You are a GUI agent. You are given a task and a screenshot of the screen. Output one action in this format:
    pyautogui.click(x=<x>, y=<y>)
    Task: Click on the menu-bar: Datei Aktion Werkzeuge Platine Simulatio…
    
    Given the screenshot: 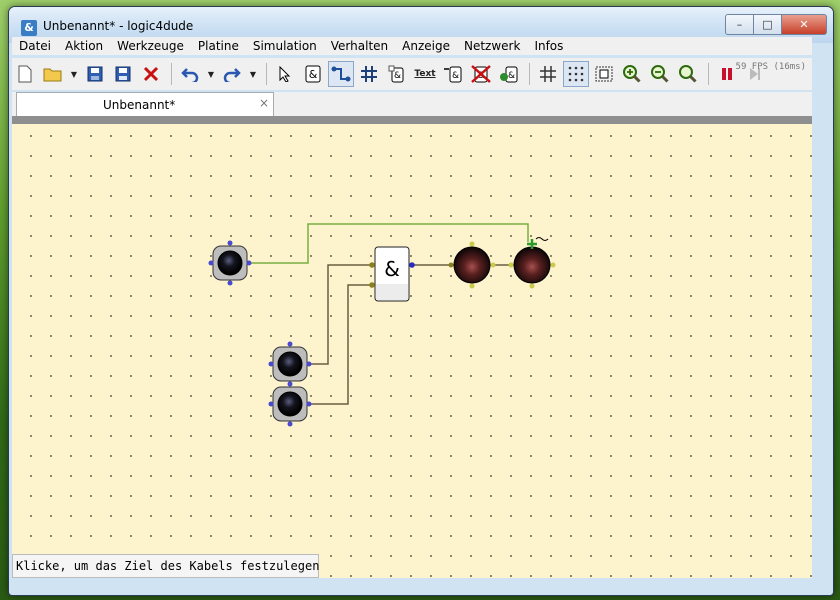 What is the action you would take?
    pyautogui.click(x=412, y=46)
    